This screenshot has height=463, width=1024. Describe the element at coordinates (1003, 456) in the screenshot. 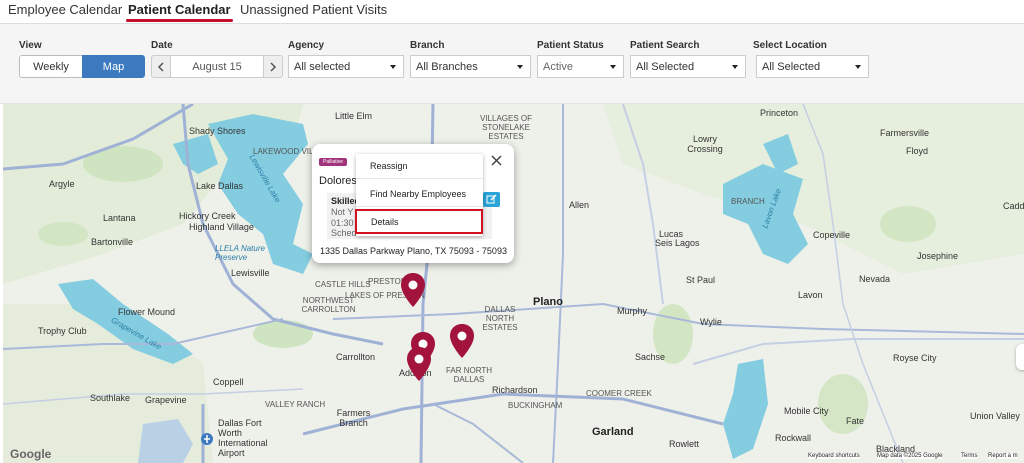

I see `report-map-error-link: Report a m` at that location.